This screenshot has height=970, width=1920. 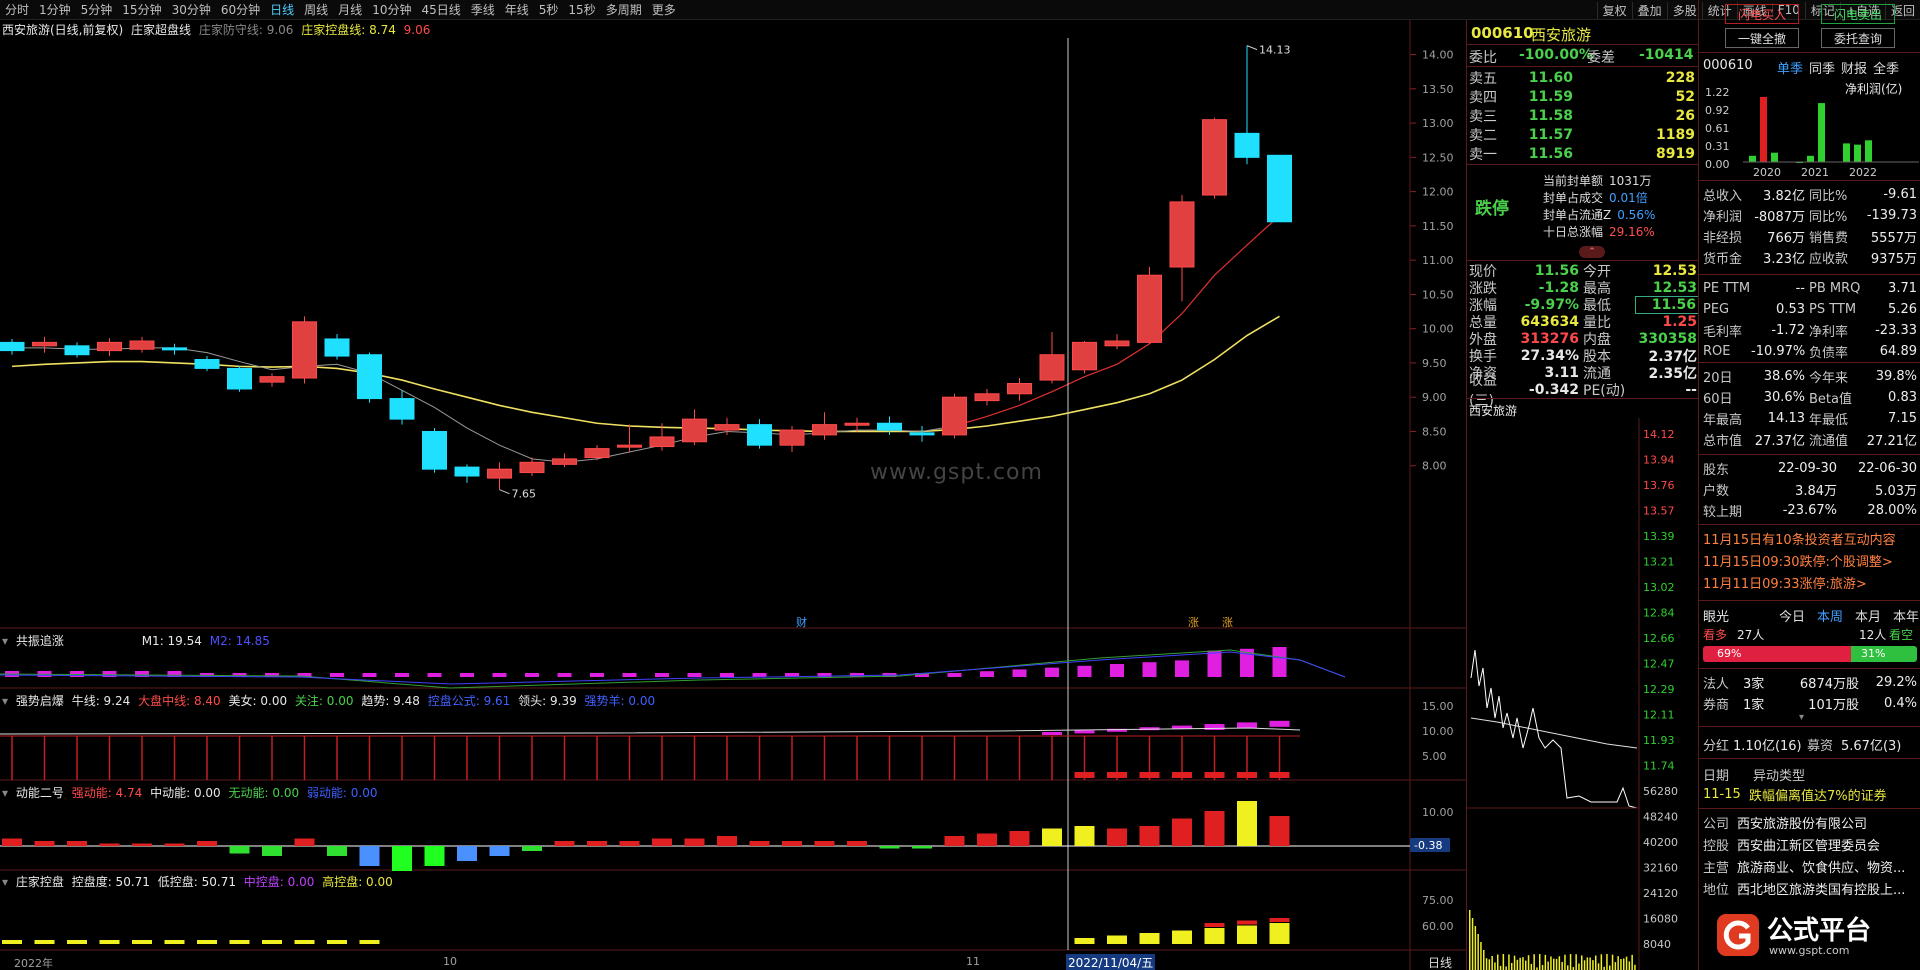 I want to click on ask-row: 卖五 11.60 228, so click(x=1583, y=77).